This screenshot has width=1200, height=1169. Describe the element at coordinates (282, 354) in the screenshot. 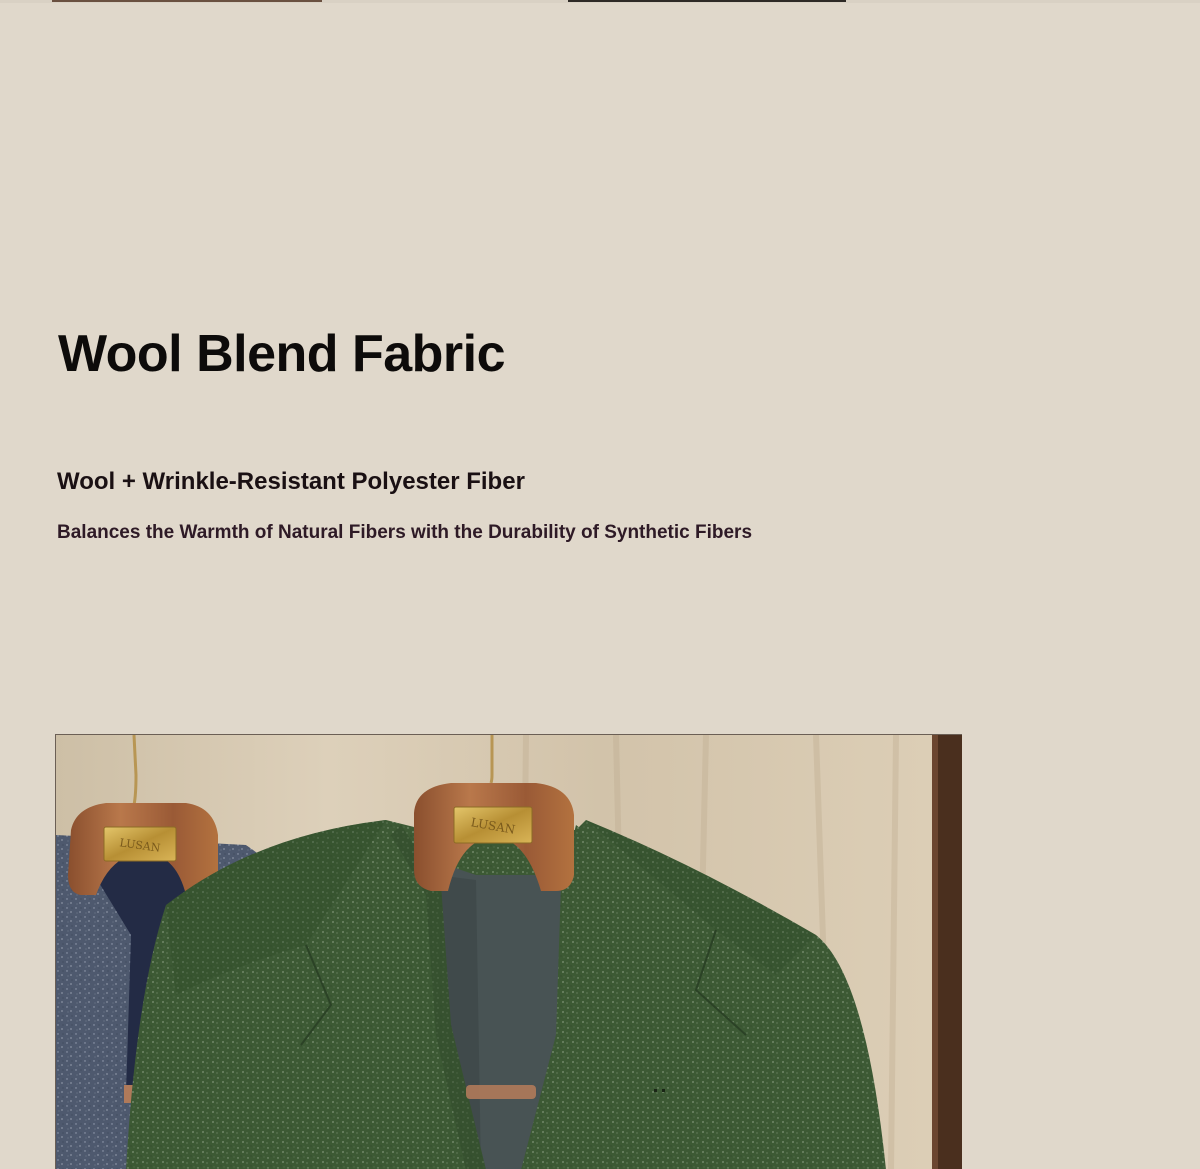

I see `page-title: Wool Blend Fabric` at that location.